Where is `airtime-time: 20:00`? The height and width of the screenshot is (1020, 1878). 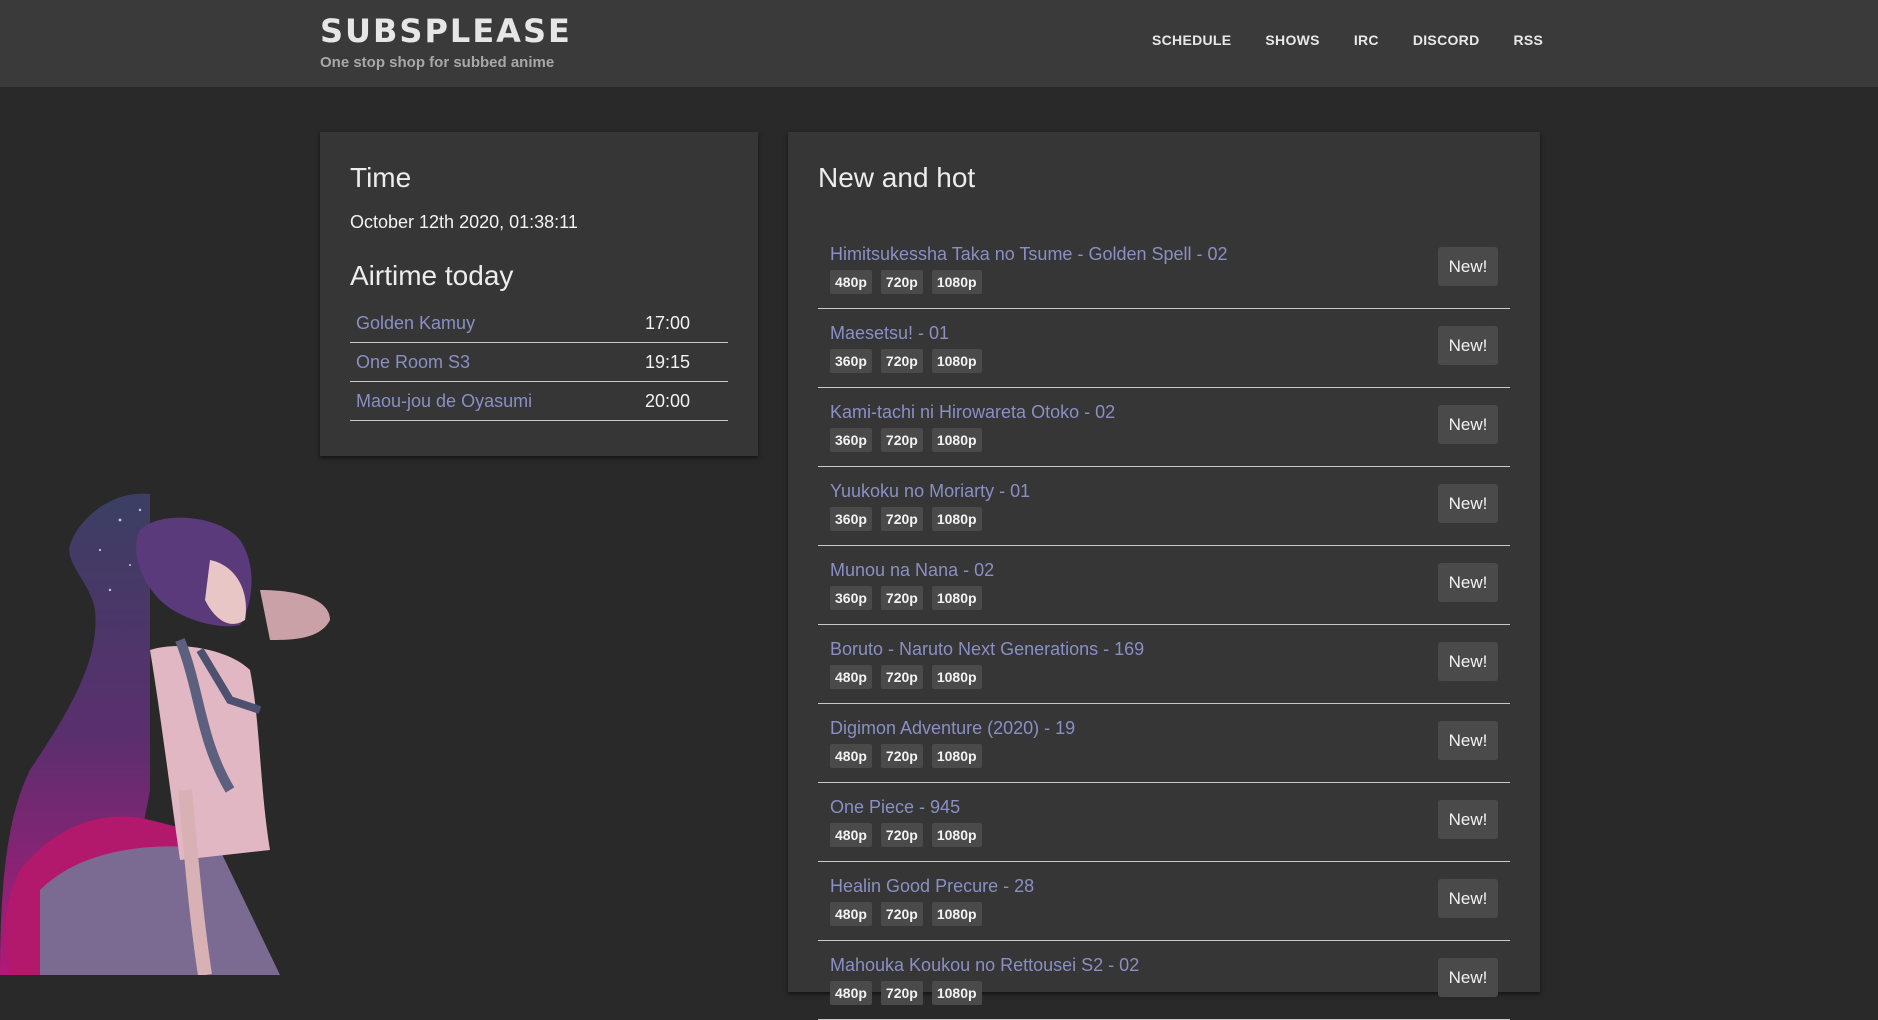 airtime-time: 20:00 is located at coordinates (667, 400).